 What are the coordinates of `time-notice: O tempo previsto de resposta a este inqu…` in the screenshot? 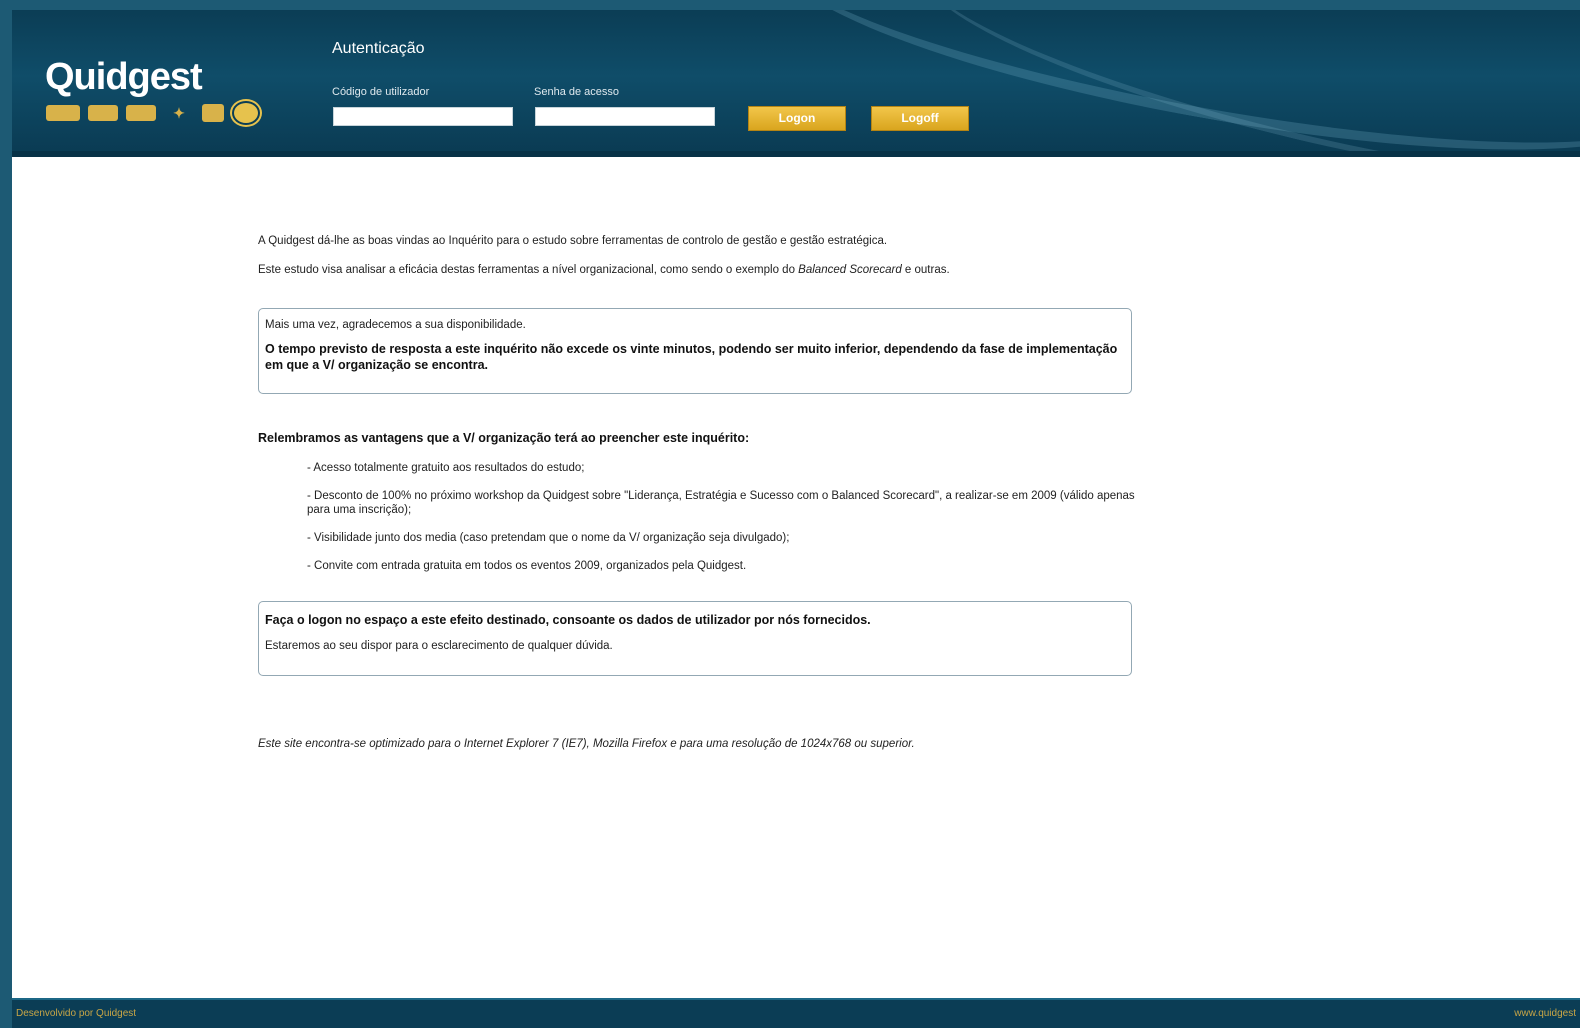 It's located at (691, 357).